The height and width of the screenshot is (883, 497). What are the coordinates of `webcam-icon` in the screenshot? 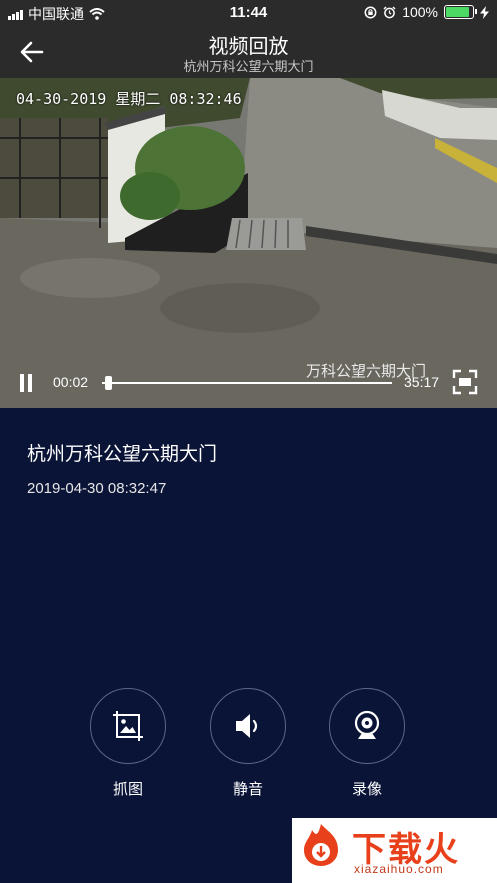 It's located at (367, 724).